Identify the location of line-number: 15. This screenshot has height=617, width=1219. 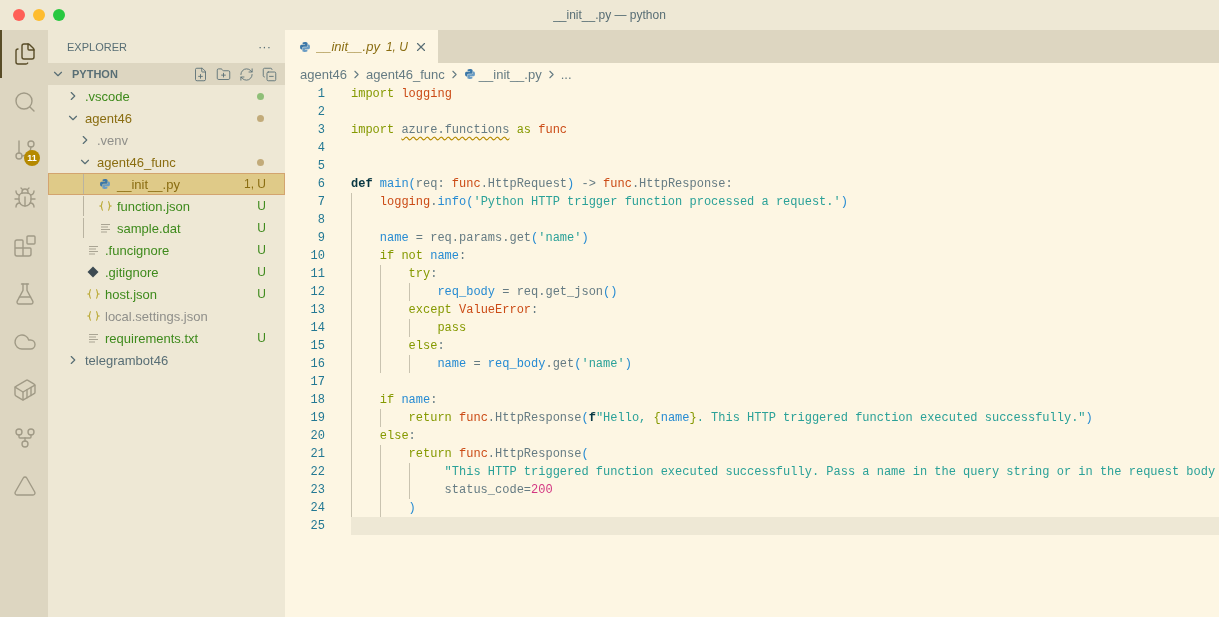
(317, 346).